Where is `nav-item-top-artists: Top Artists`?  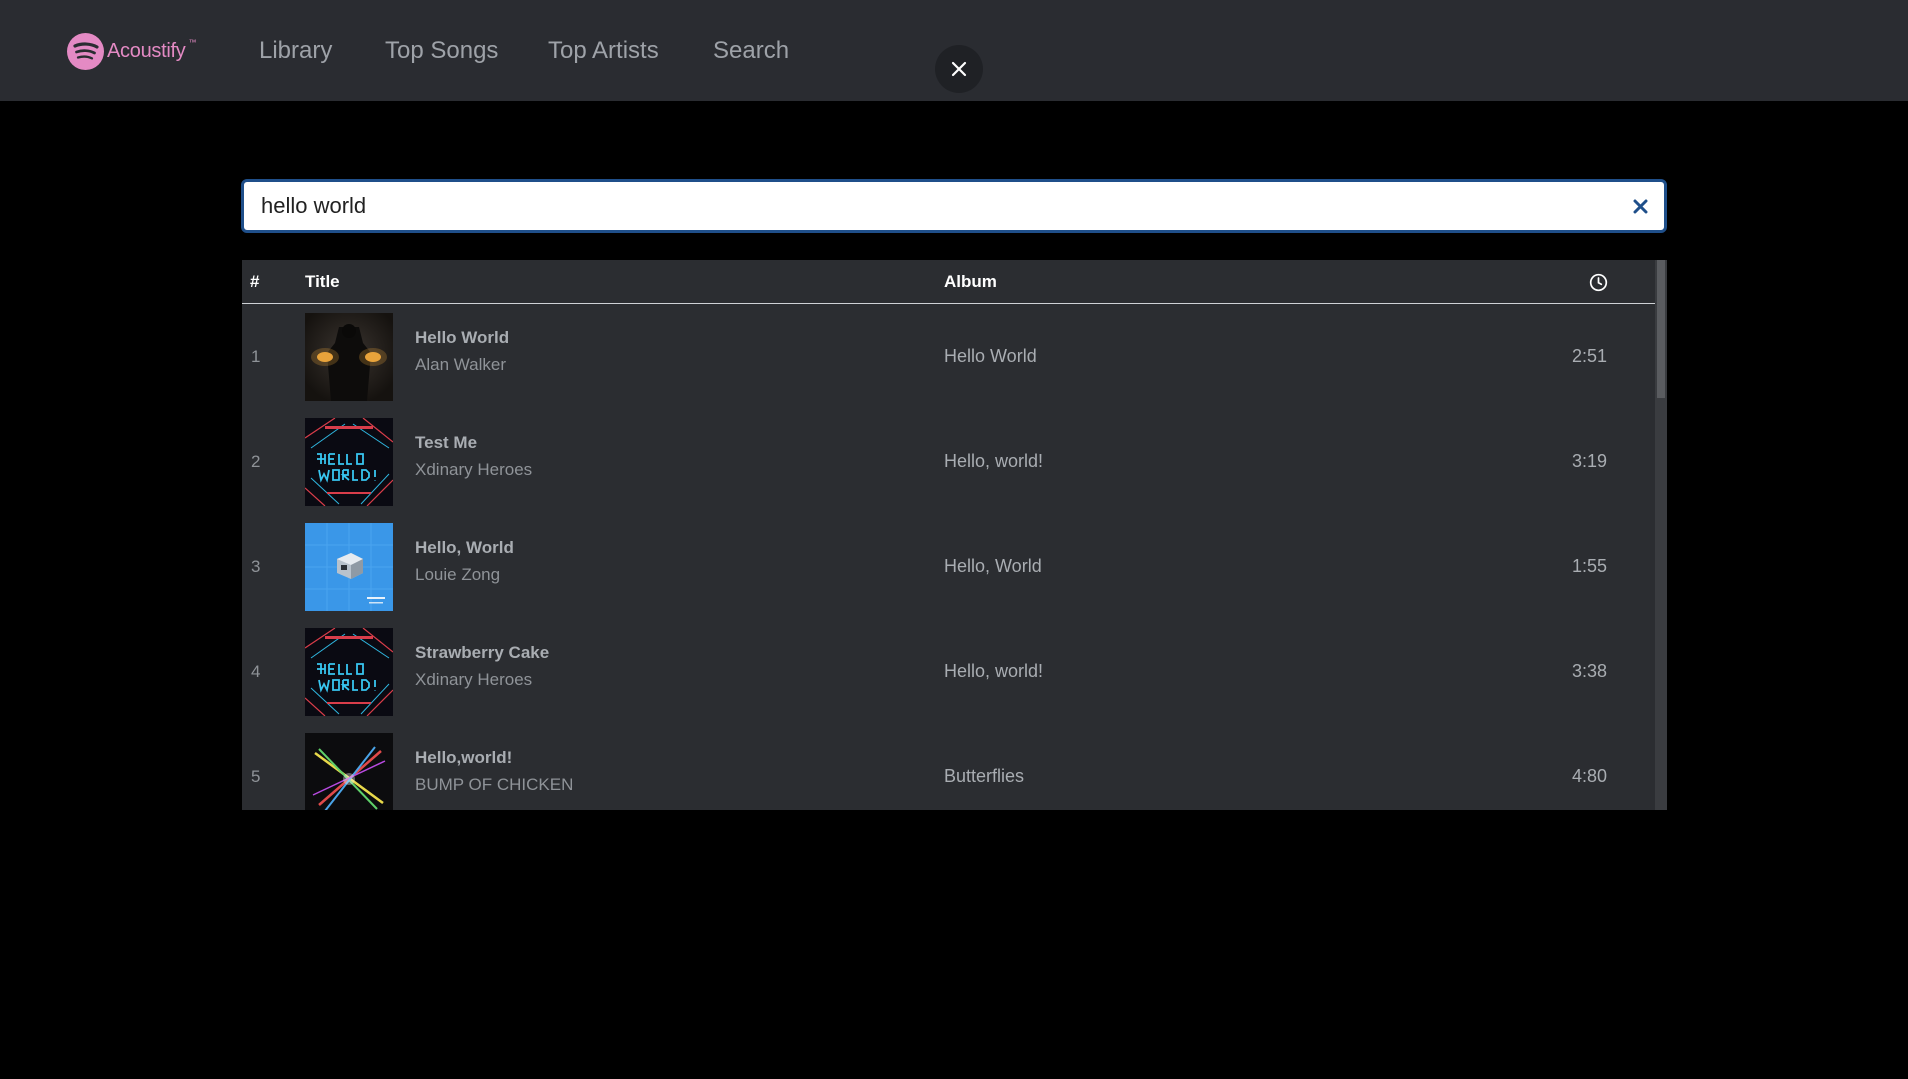
nav-item-top-artists: Top Artists is located at coordinates (603, 51).